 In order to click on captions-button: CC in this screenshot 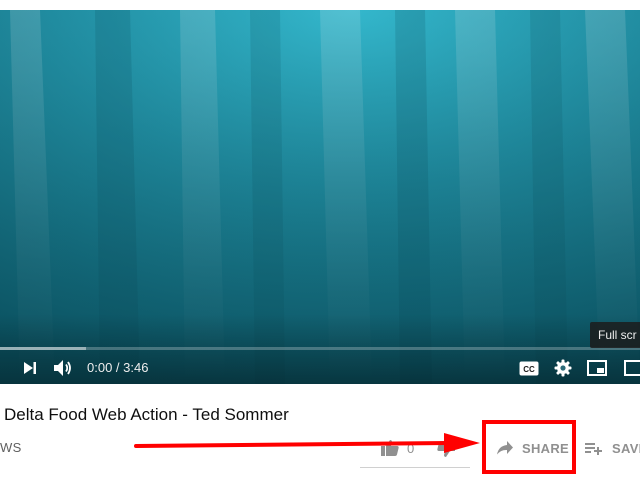, I will do `click(529, 368)`.